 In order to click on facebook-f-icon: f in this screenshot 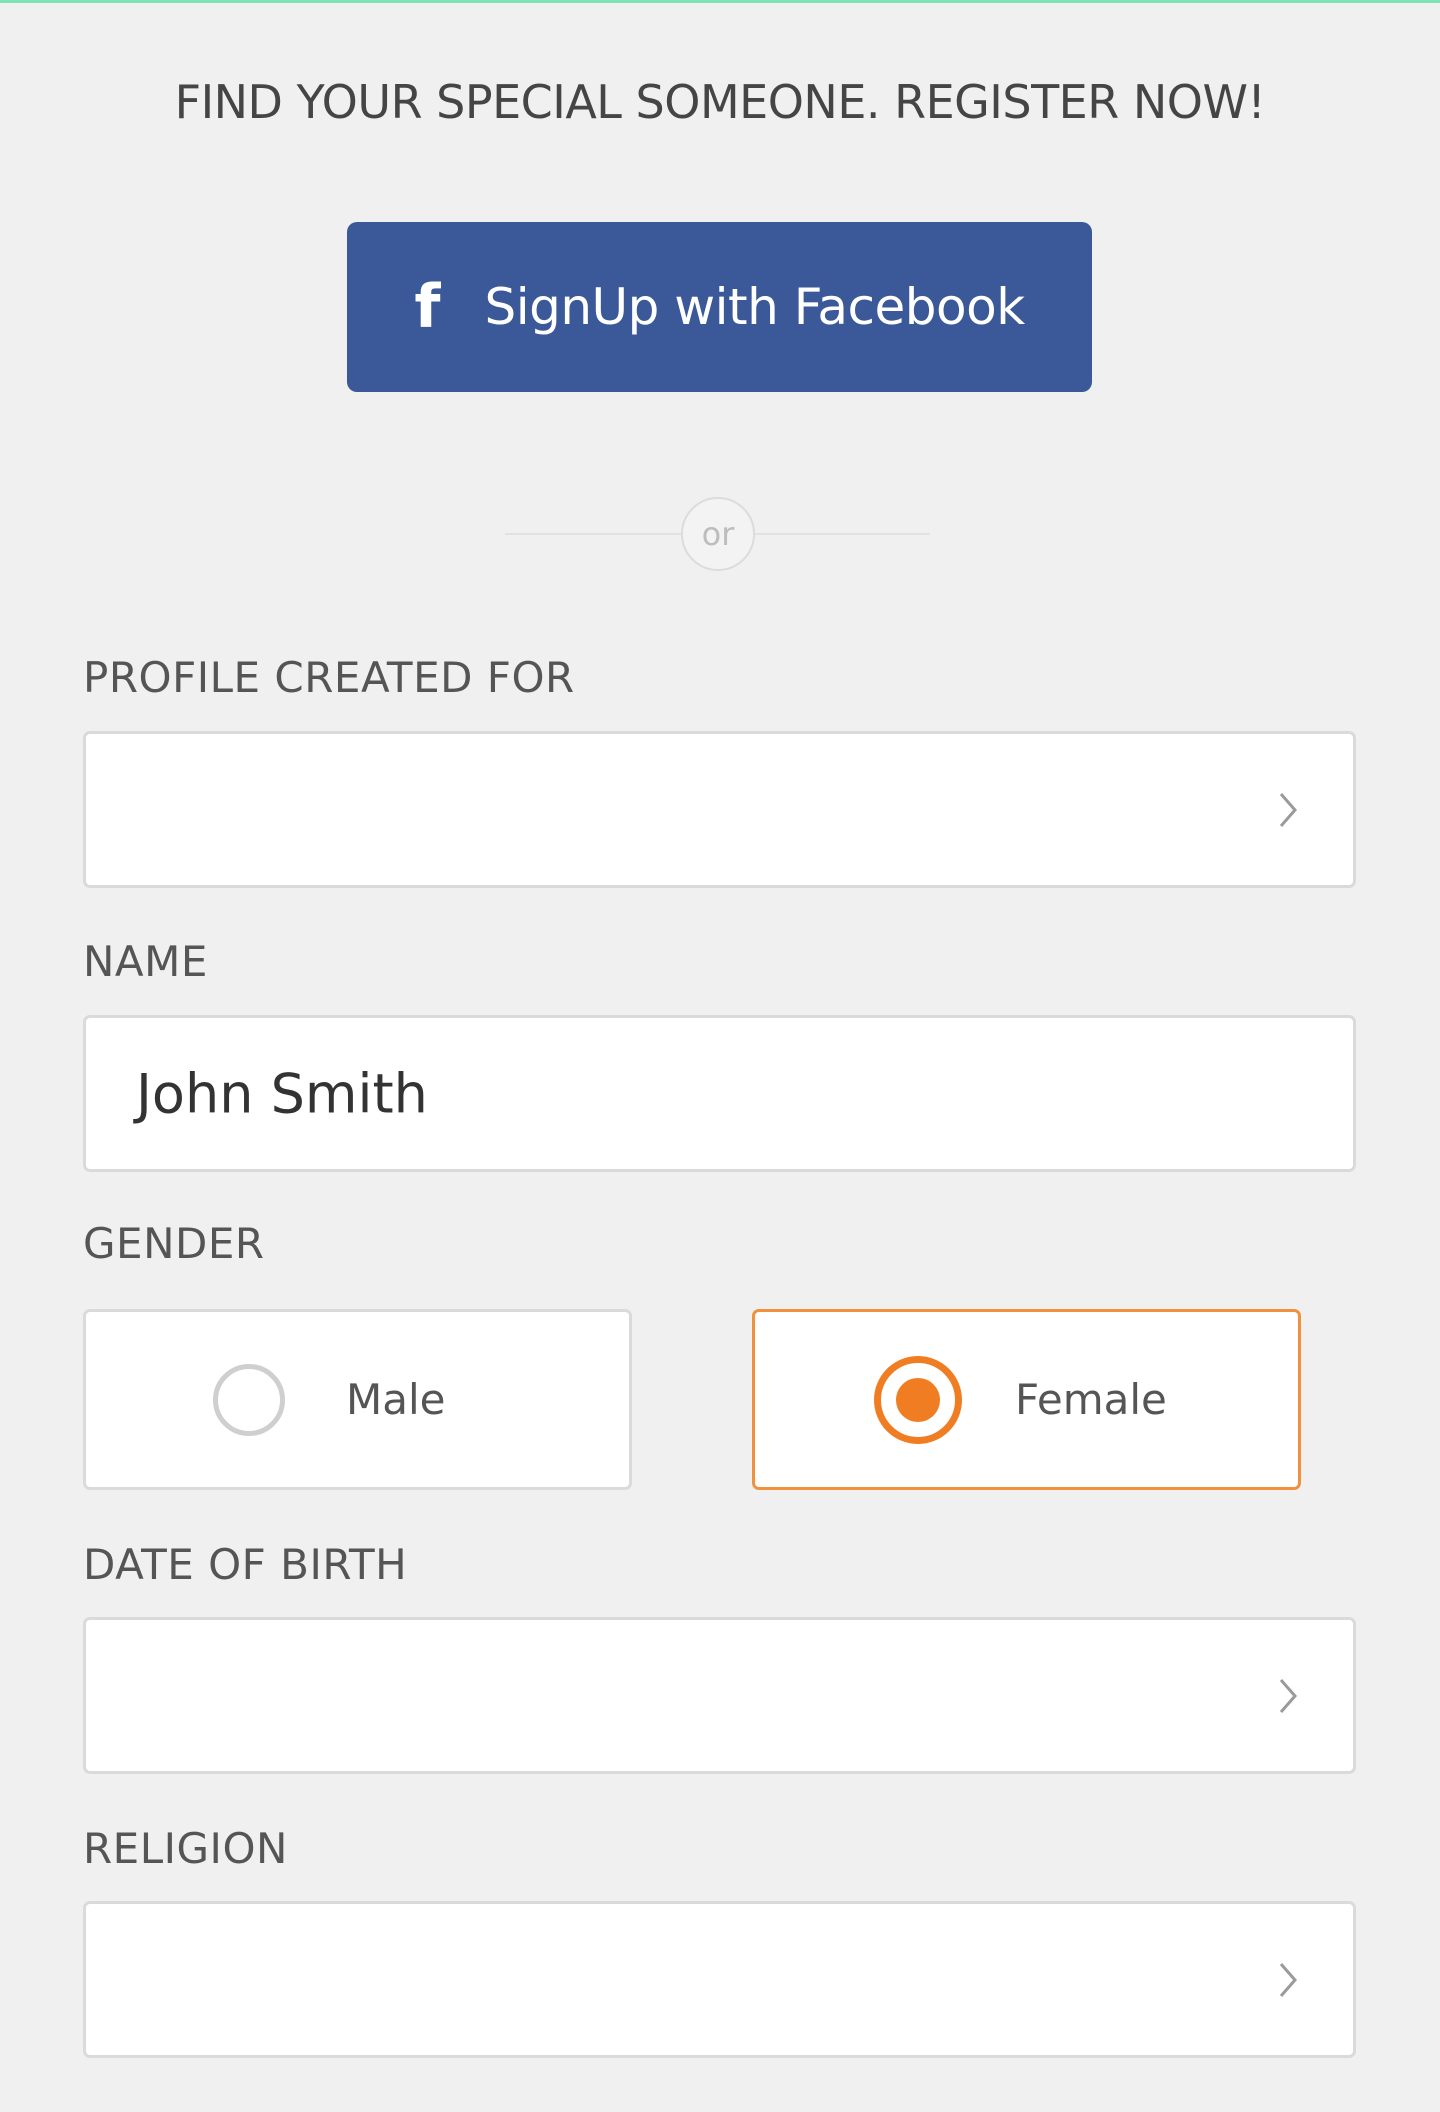, I will do `click(427, 307)`.